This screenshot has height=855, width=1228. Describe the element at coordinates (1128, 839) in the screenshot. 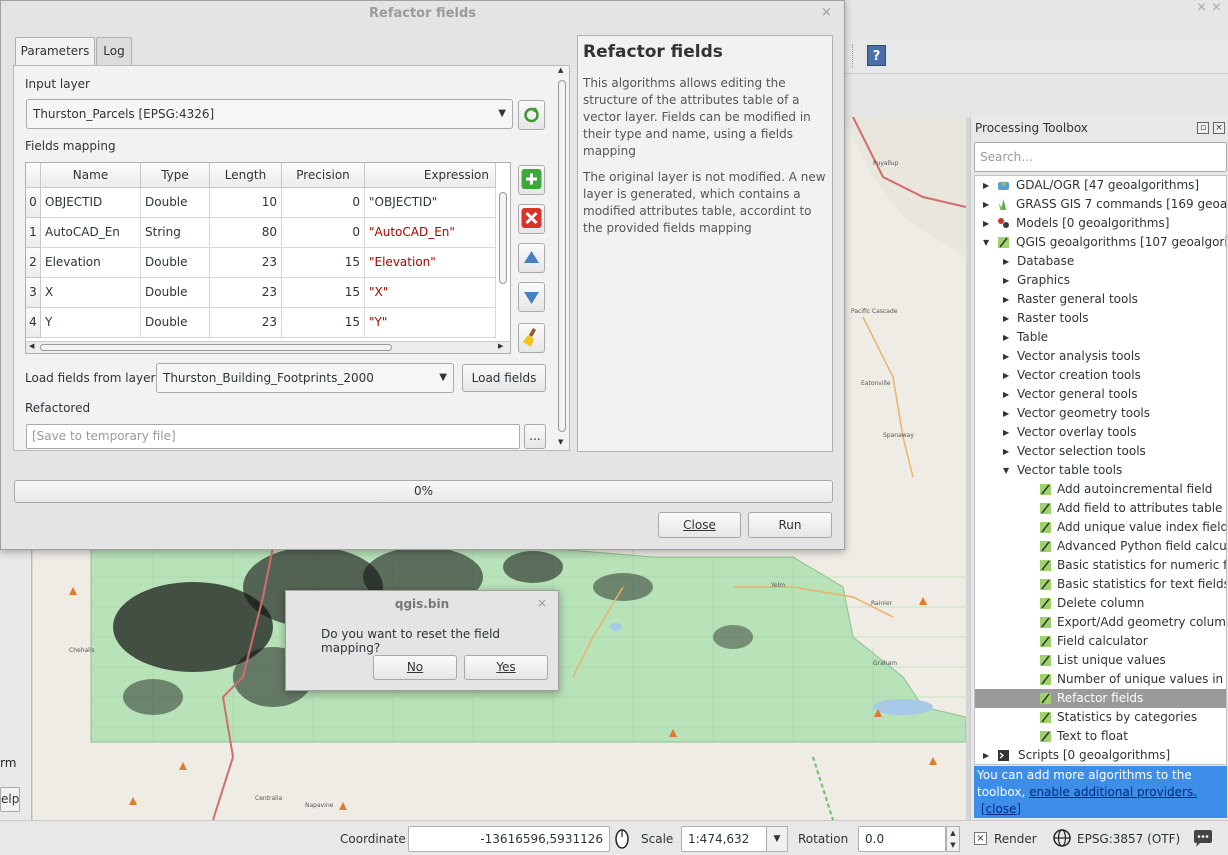

I see `crs-label: EPSG:3857 (OTF)` at that location.